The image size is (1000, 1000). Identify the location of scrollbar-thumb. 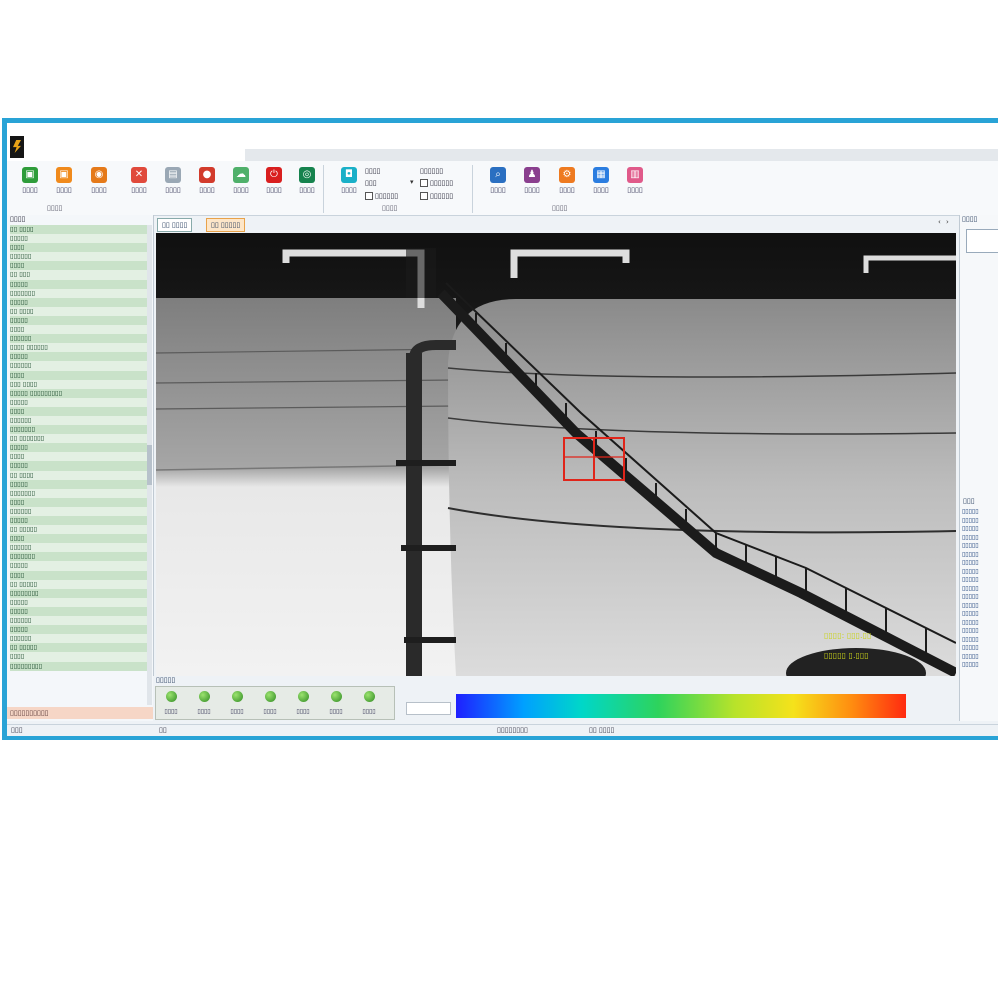
(149, 465).